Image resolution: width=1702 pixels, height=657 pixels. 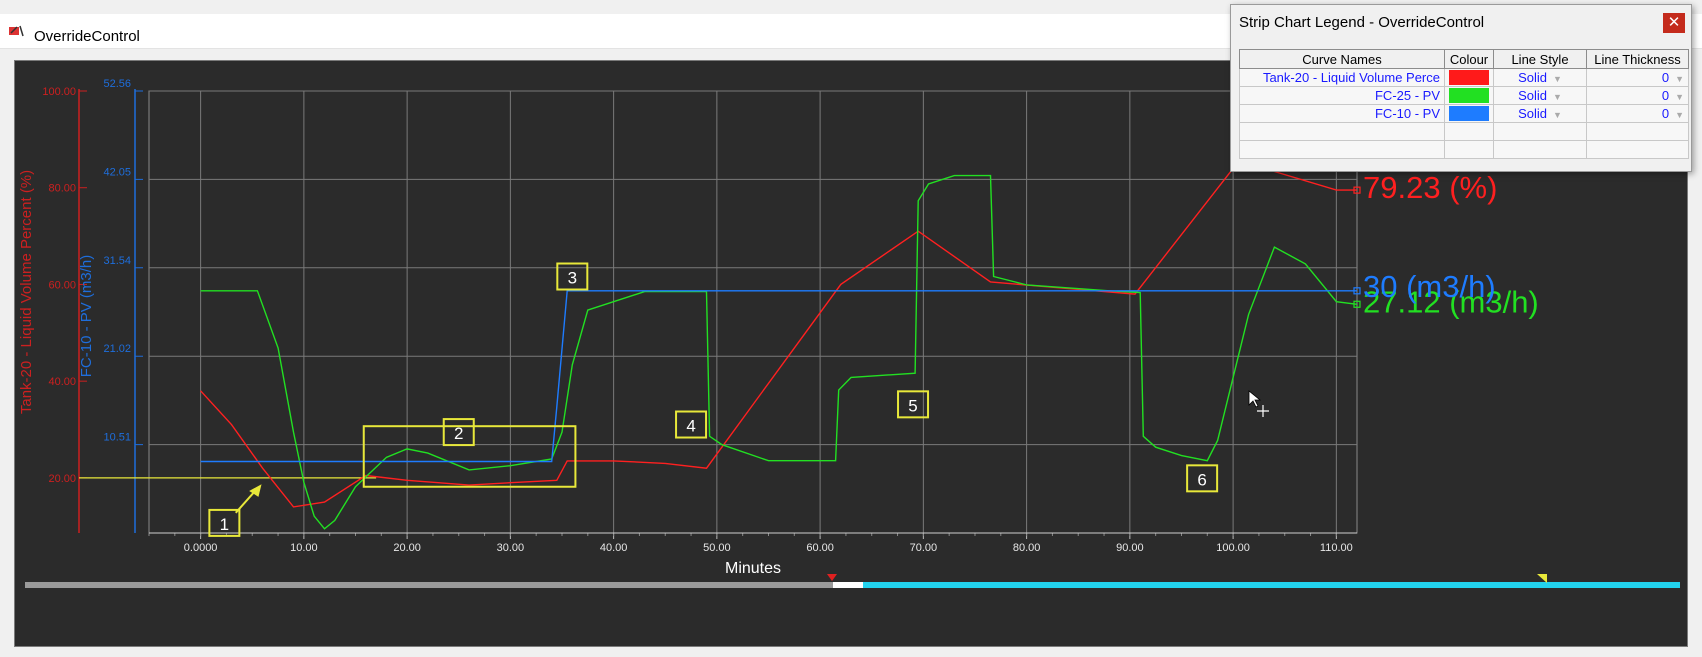 I want to click on legend-row: FC-25 - PV Solid ▼ 0 ▼, so click(x=1464, y=95).